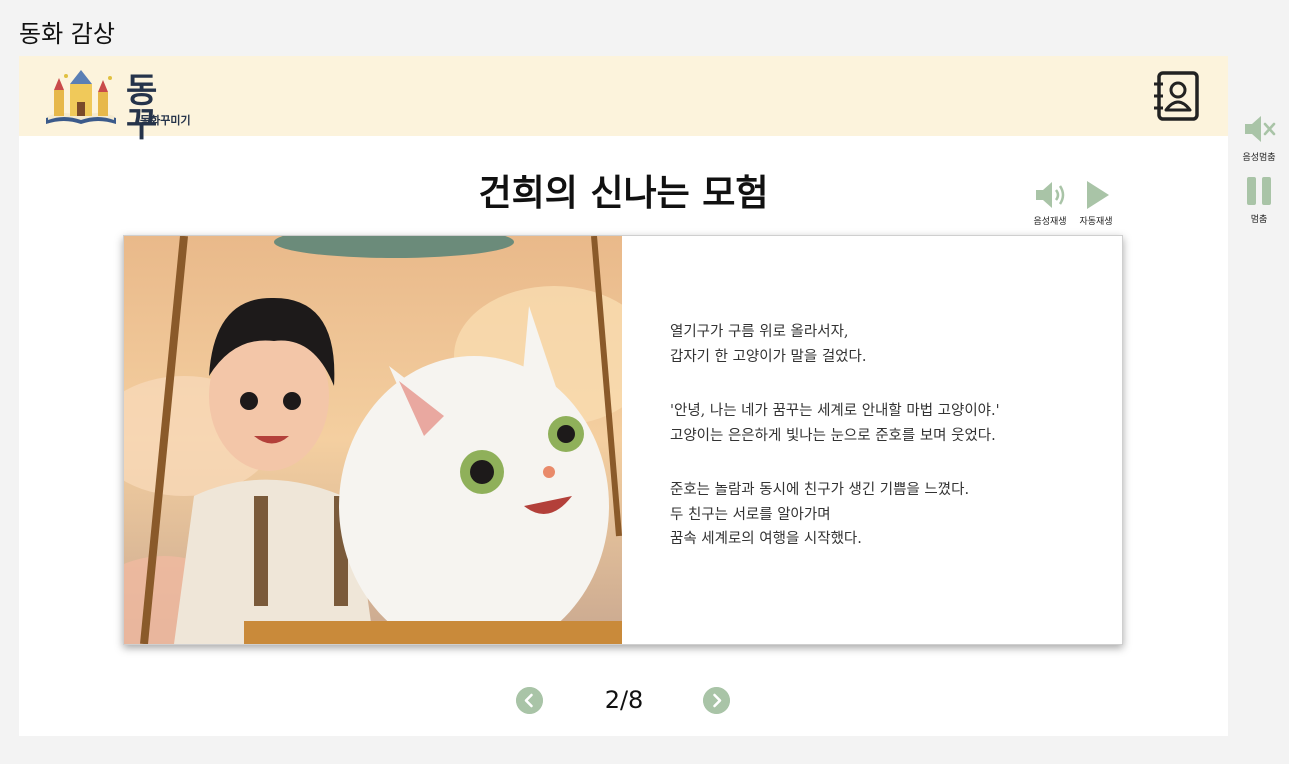  Describe the element at coordinates (1050, 195) in the screenshot. I see `speaker-icon` at that location.